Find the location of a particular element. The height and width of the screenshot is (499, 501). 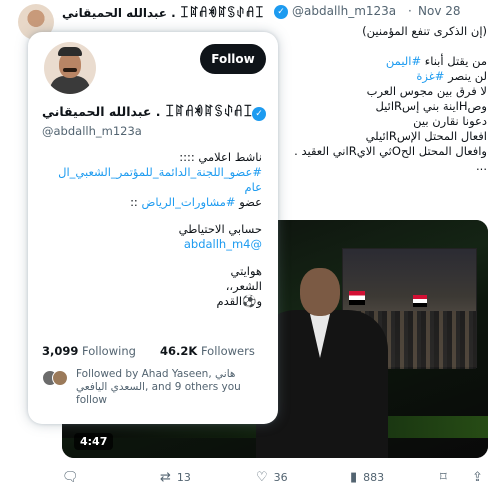

retweet-icon: ⇄ is located at coordinates (165, 477).